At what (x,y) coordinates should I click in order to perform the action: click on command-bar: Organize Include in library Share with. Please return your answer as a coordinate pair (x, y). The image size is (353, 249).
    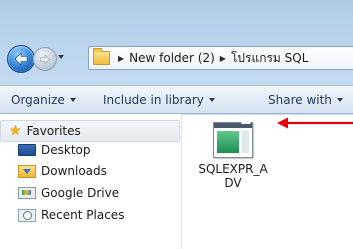
    Looking at the image, I should click on (176, 99).